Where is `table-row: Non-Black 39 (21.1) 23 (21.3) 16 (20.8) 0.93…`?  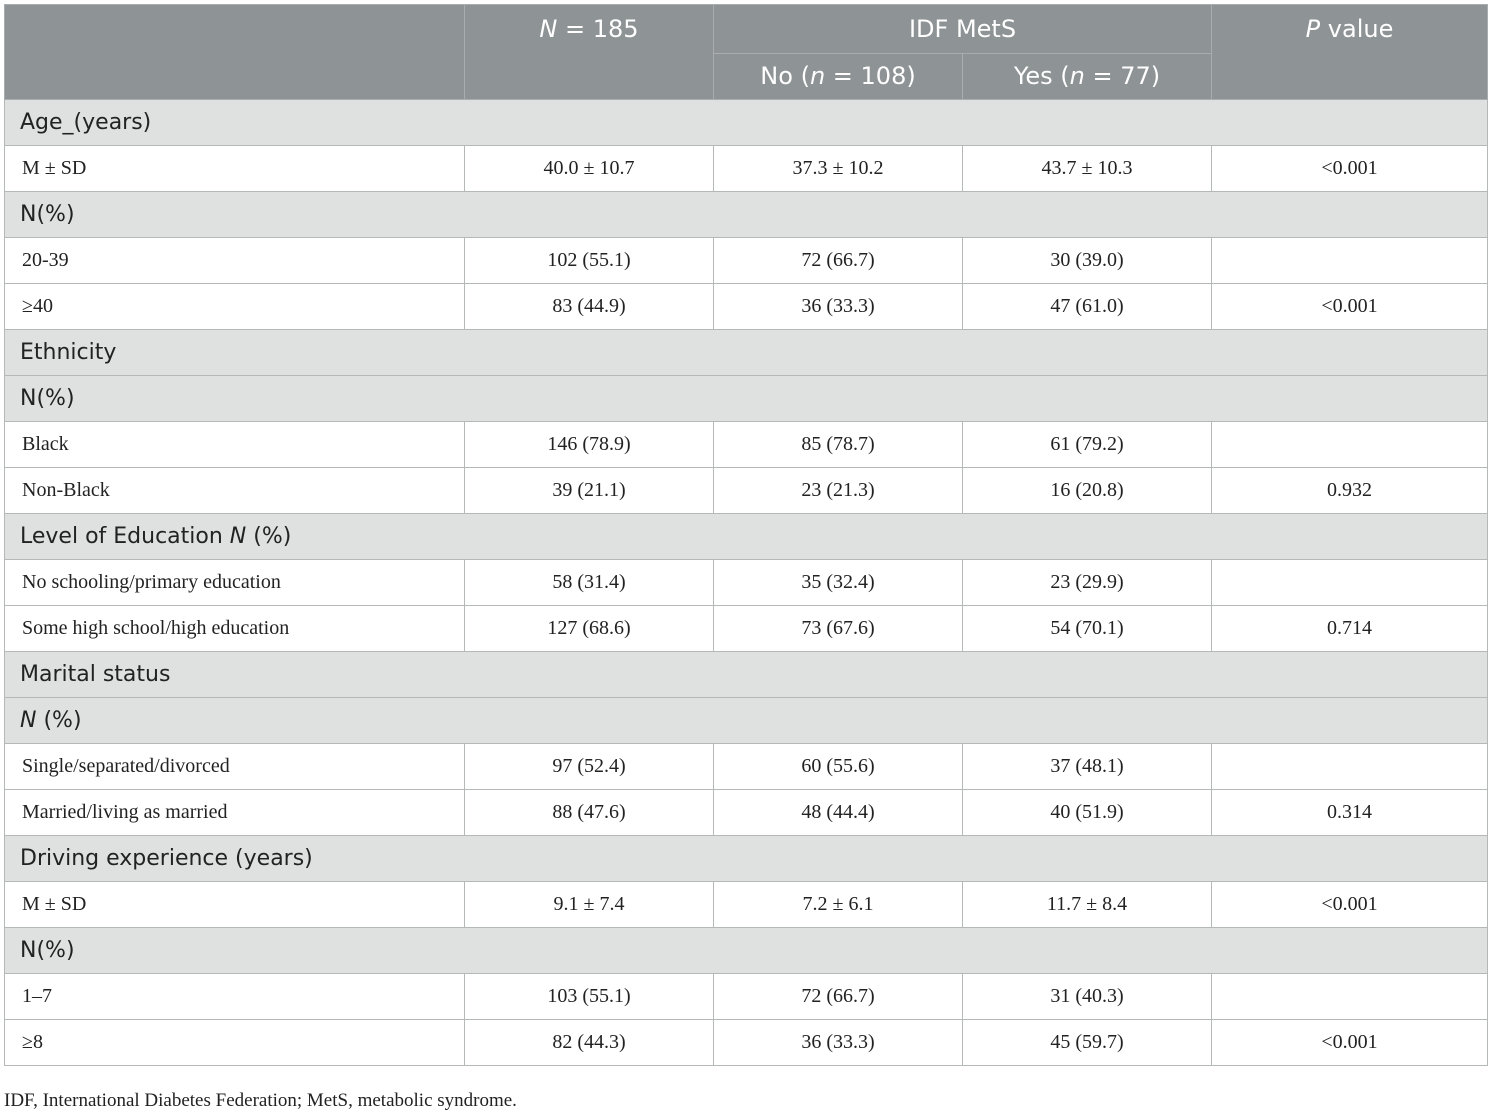
table-row: Non-Black 39 (21.1) 23 (21.3) 16 (20.8) 0.93… is located at coordinates (746, 490).